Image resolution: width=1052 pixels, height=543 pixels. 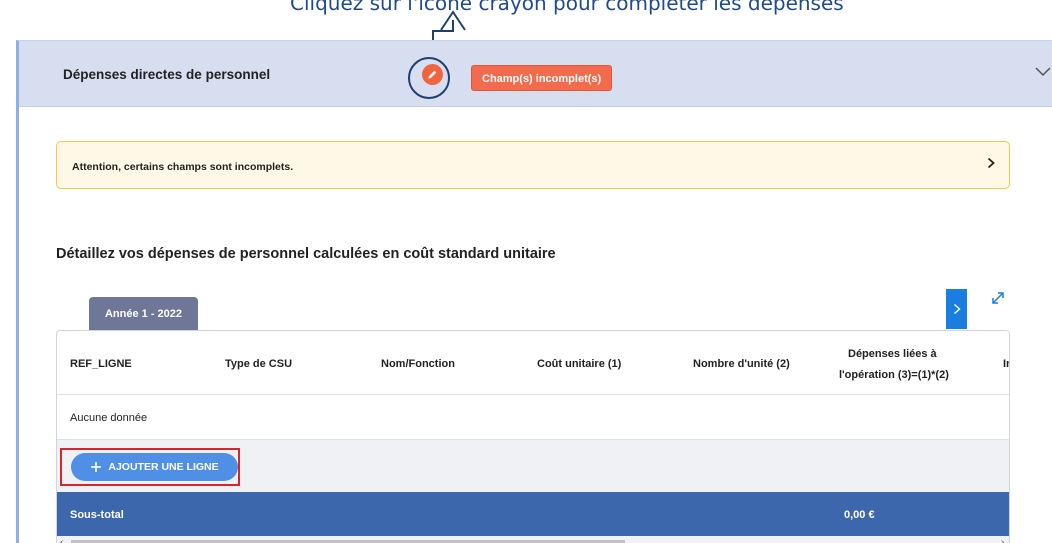 What do you see at coordinates (143, 314) in the screenshot?
I see `tab-annee-1: Année 1 - 2022` at bounding box center [143, 314].